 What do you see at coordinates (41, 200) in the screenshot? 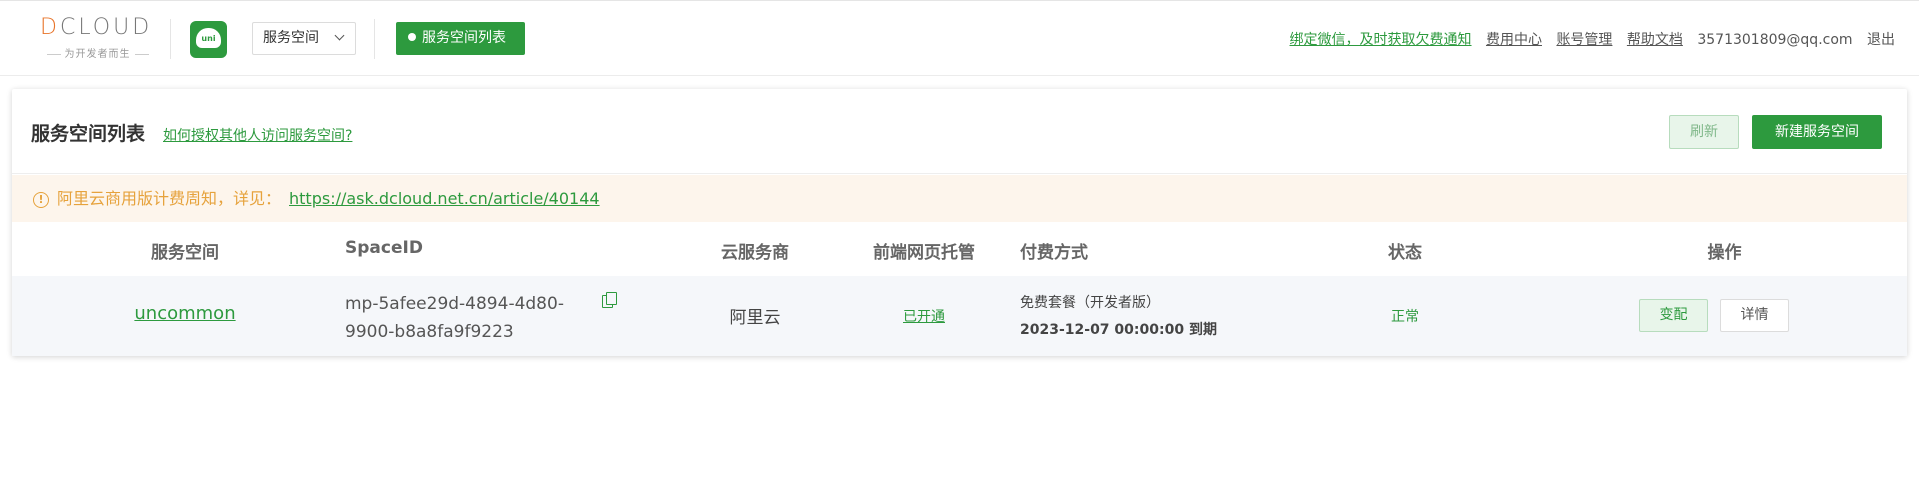
I see `info-icon: !` at bounding box center [41, 200].